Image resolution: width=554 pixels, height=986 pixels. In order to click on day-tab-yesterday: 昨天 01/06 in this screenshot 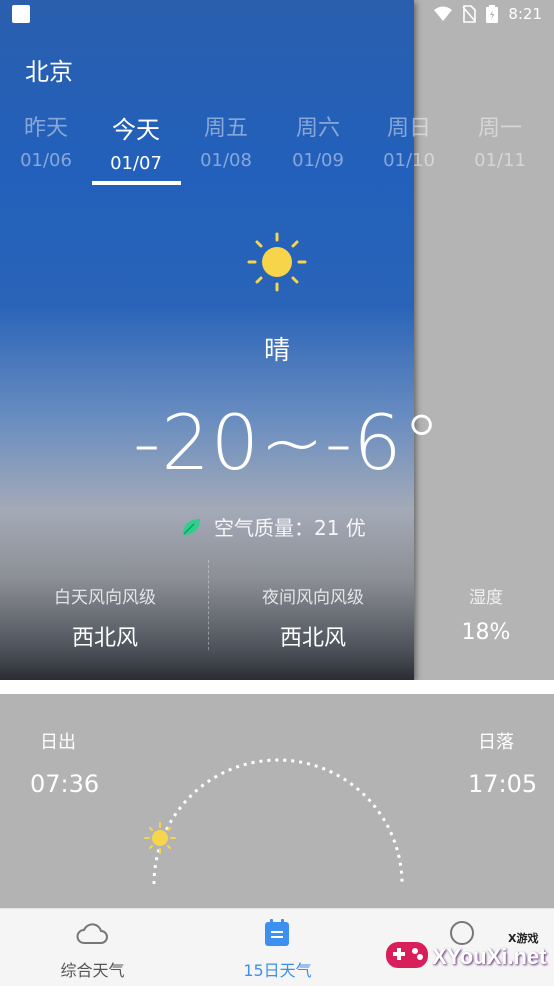, I will do `click(46, 140)`.